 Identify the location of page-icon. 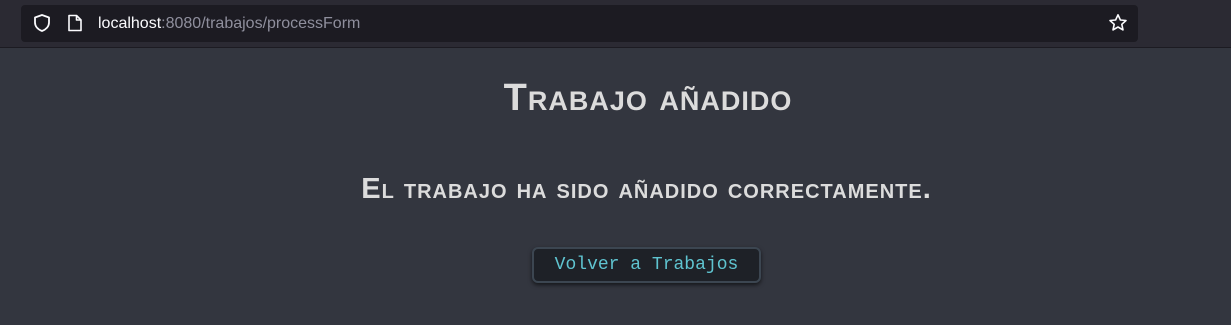
(75, 23).